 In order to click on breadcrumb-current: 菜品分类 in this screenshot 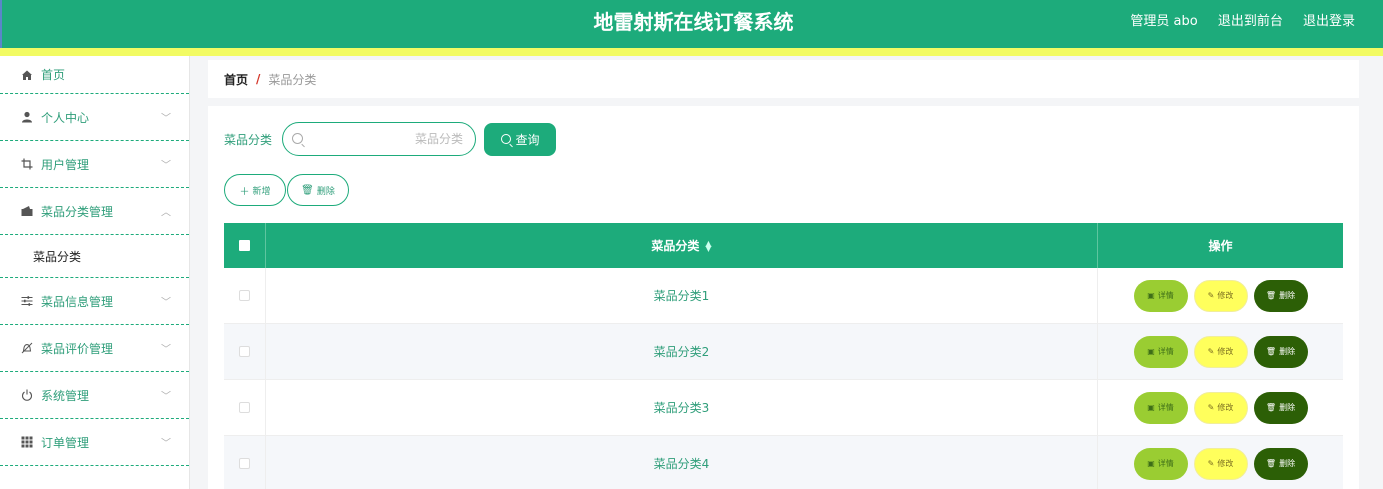, I will do `click(292, 79)`.